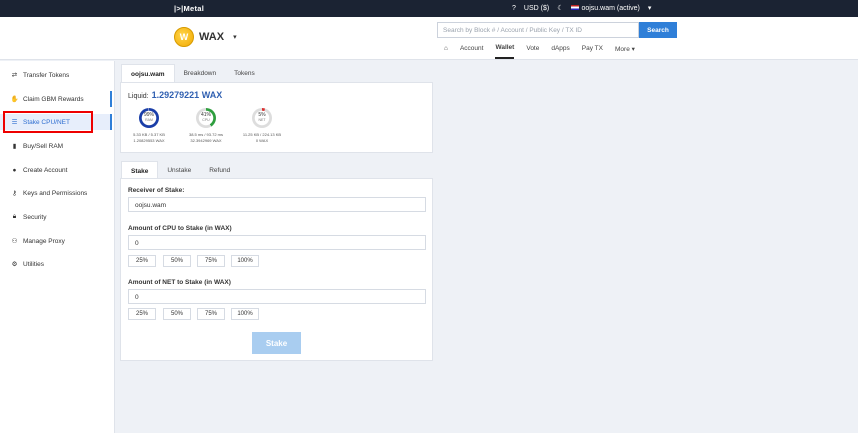  I want to click on topbar-right: ? USD ($) ☾ oojsu.wam (active) ▾, so click(581, 8).